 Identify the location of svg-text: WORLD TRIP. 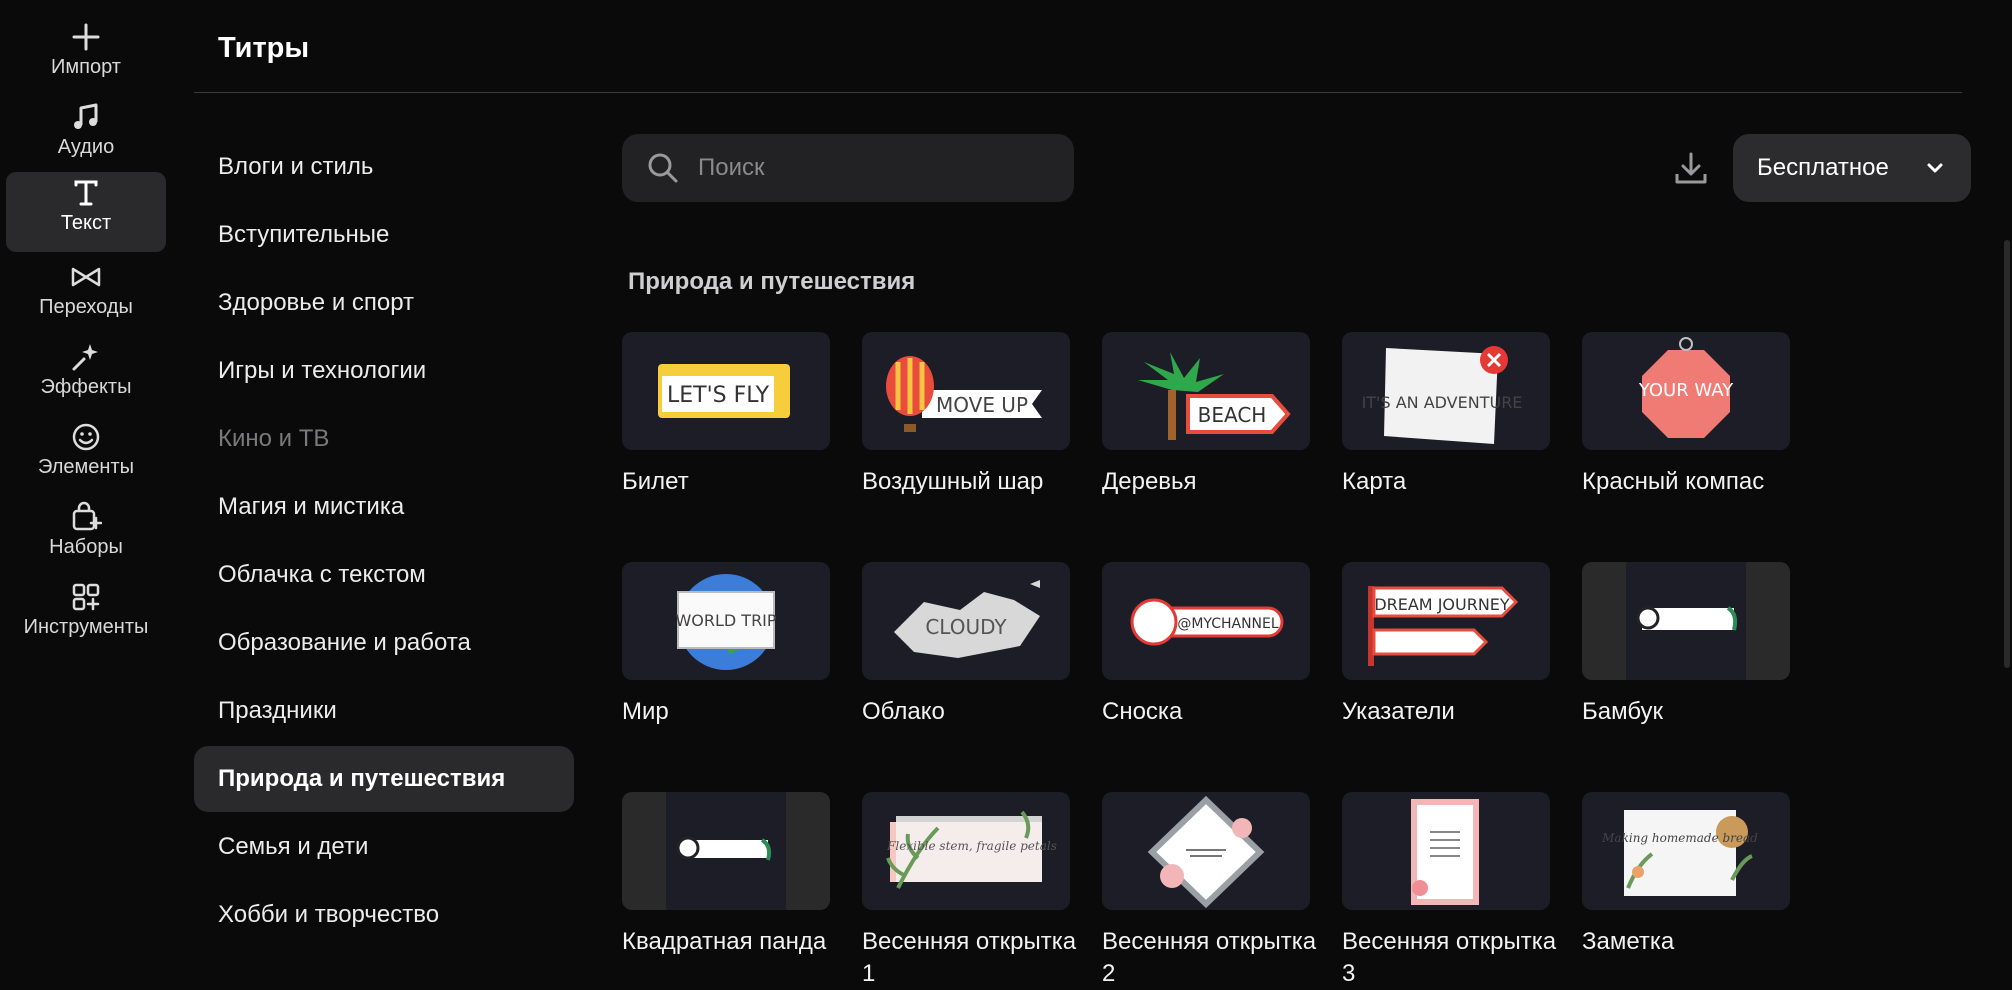
(725, 620).